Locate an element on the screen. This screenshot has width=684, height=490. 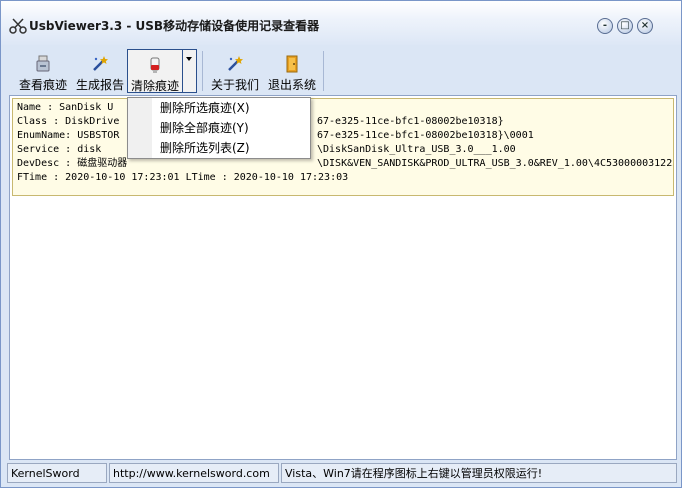
status-author: KernelSword is located at coordinates (57, 473).